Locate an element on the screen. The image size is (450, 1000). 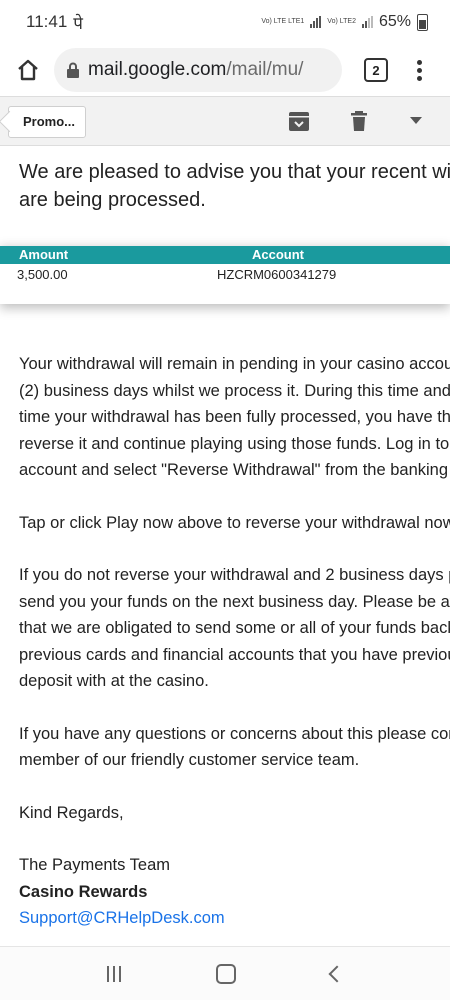
team-name: The Payments Team is located at coordinates (95, 865).